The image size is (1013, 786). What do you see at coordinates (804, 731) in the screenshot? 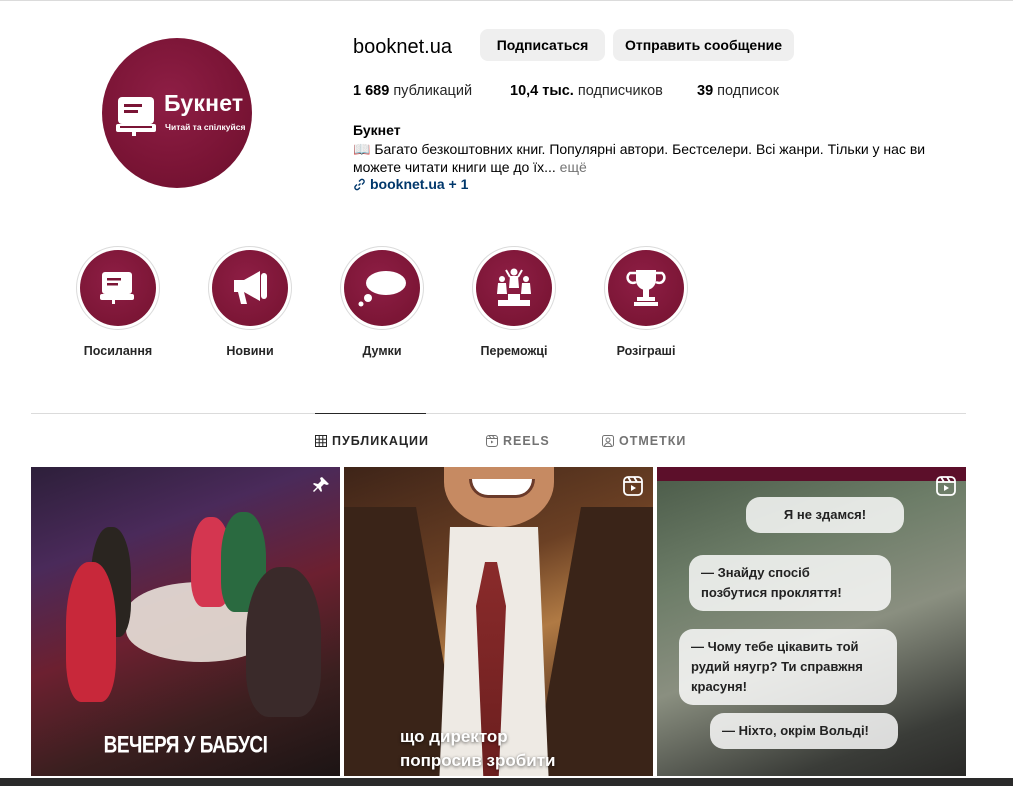
I see `chat-bubble: — Ніхто, окрім Вольді!` at bounding box center [804, 731].